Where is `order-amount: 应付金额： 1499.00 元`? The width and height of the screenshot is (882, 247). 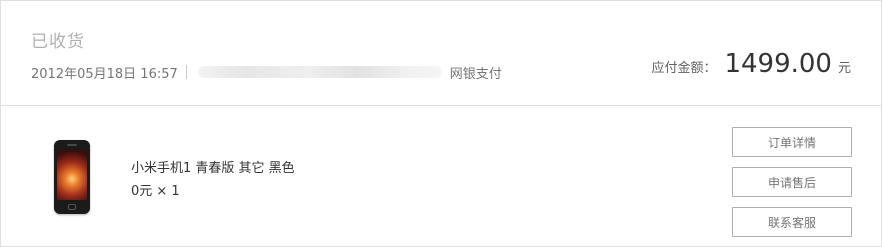 order-amount: 应付金额： 1499.00 元 is located at coordinates (751, 64).